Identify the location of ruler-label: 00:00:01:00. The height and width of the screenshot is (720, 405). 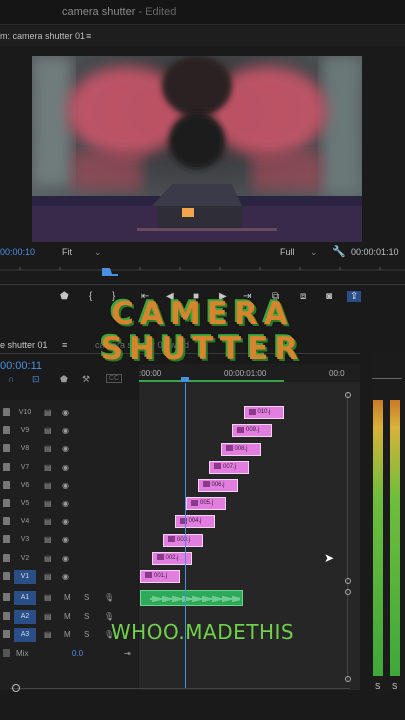
(245, 373).